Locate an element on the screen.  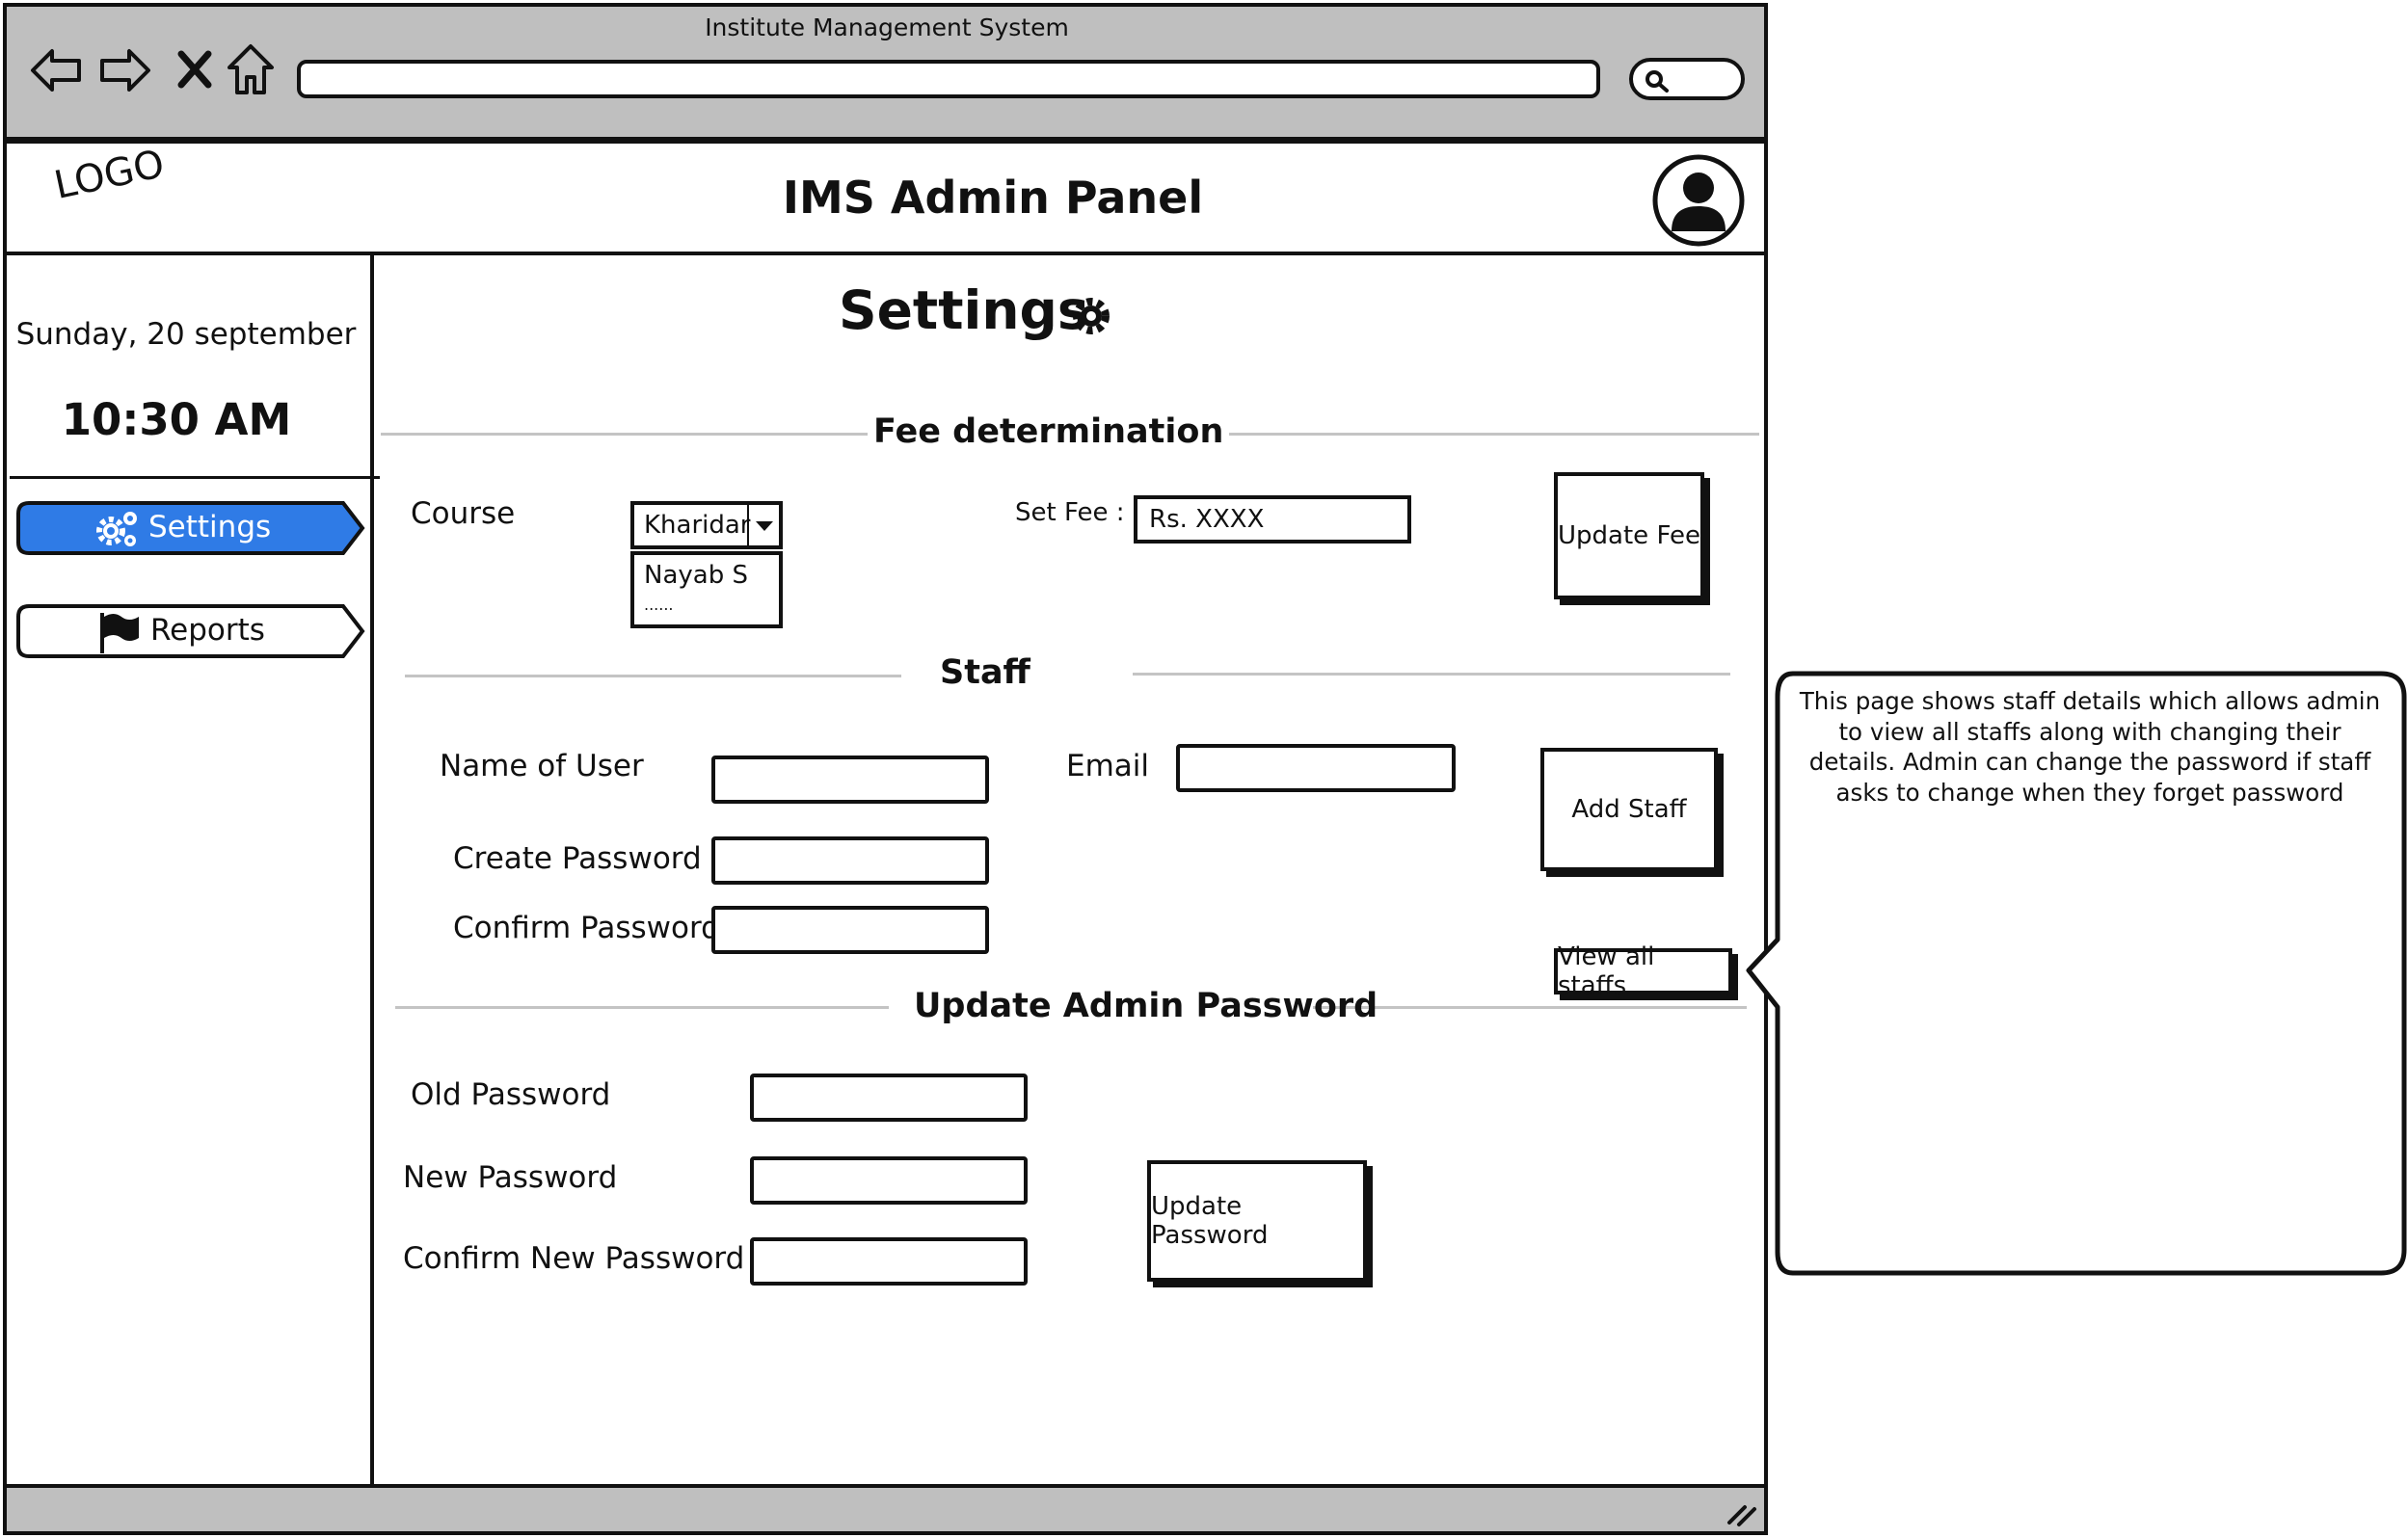
fee-section-title: Fee determination is located at coordinates (1049, 431).